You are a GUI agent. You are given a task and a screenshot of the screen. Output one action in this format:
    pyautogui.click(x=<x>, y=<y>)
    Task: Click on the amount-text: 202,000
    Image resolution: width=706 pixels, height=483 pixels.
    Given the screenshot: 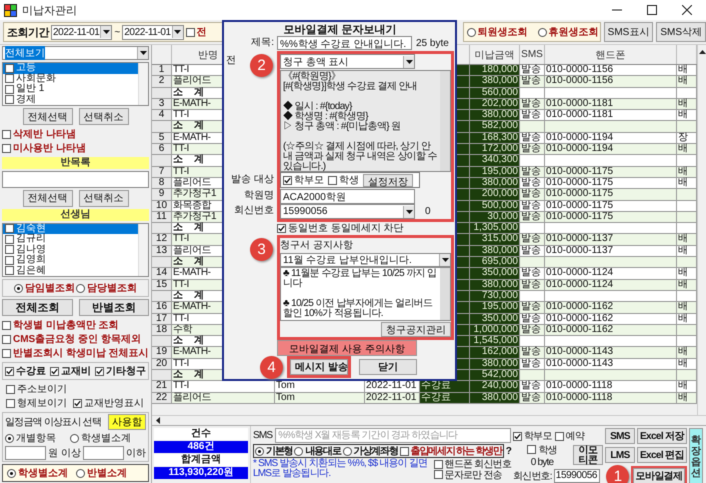 What is the action you would take?
    pyautogui.click(x=495, y=104)
    